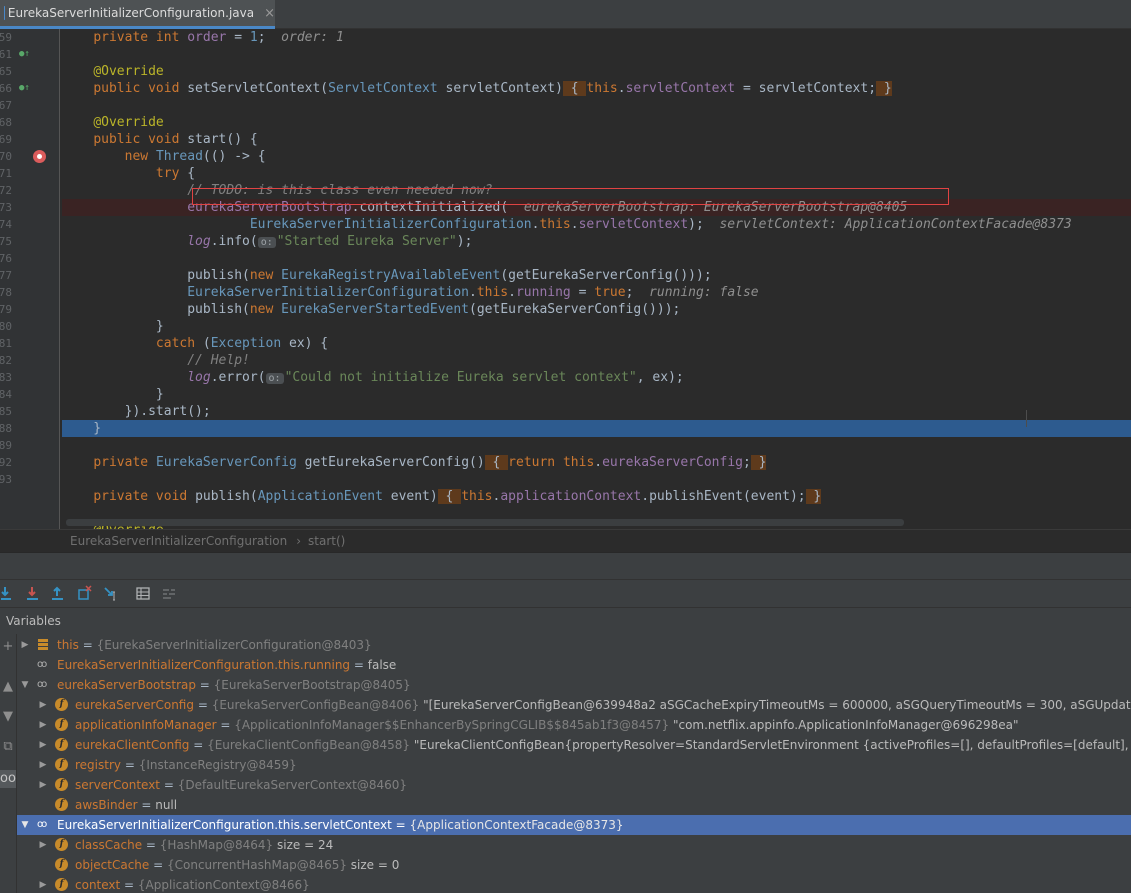 The image size is (1131, 893). What do you see at coordinates (30, 309) in the screenshot?
I see `gutter-line: 79` at bounding box center [30, 309].